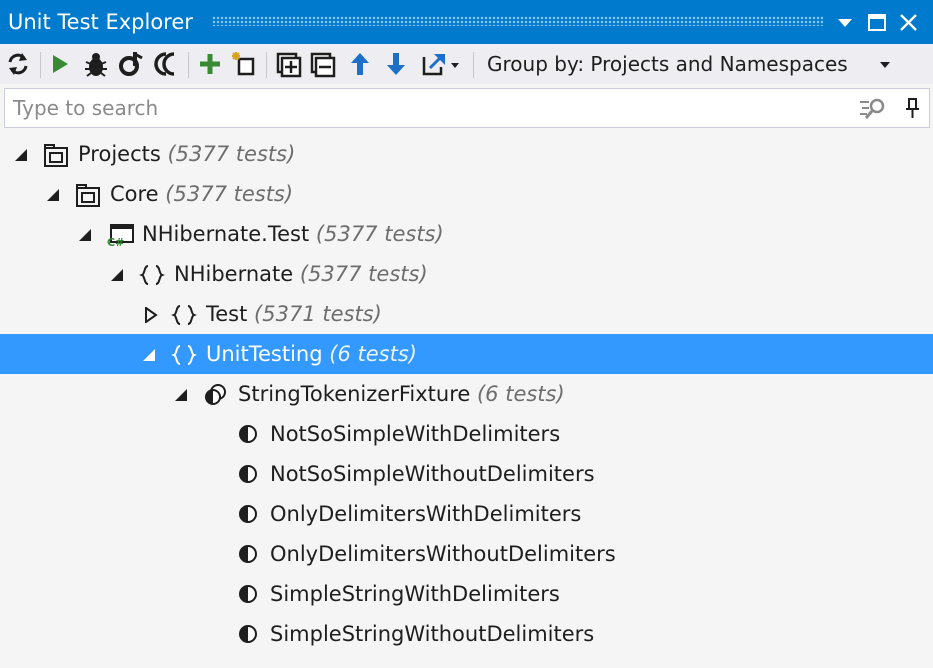 Image resolution: width=933 pixels, height=668 pixels. Describe the element at coordinates (434, 64) in the screenshot. I see `export-icon` at that location.